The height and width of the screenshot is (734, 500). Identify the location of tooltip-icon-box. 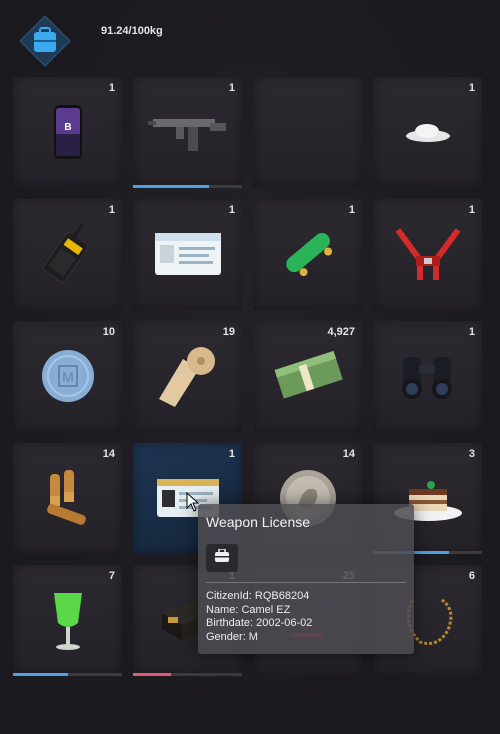
(222, 558).